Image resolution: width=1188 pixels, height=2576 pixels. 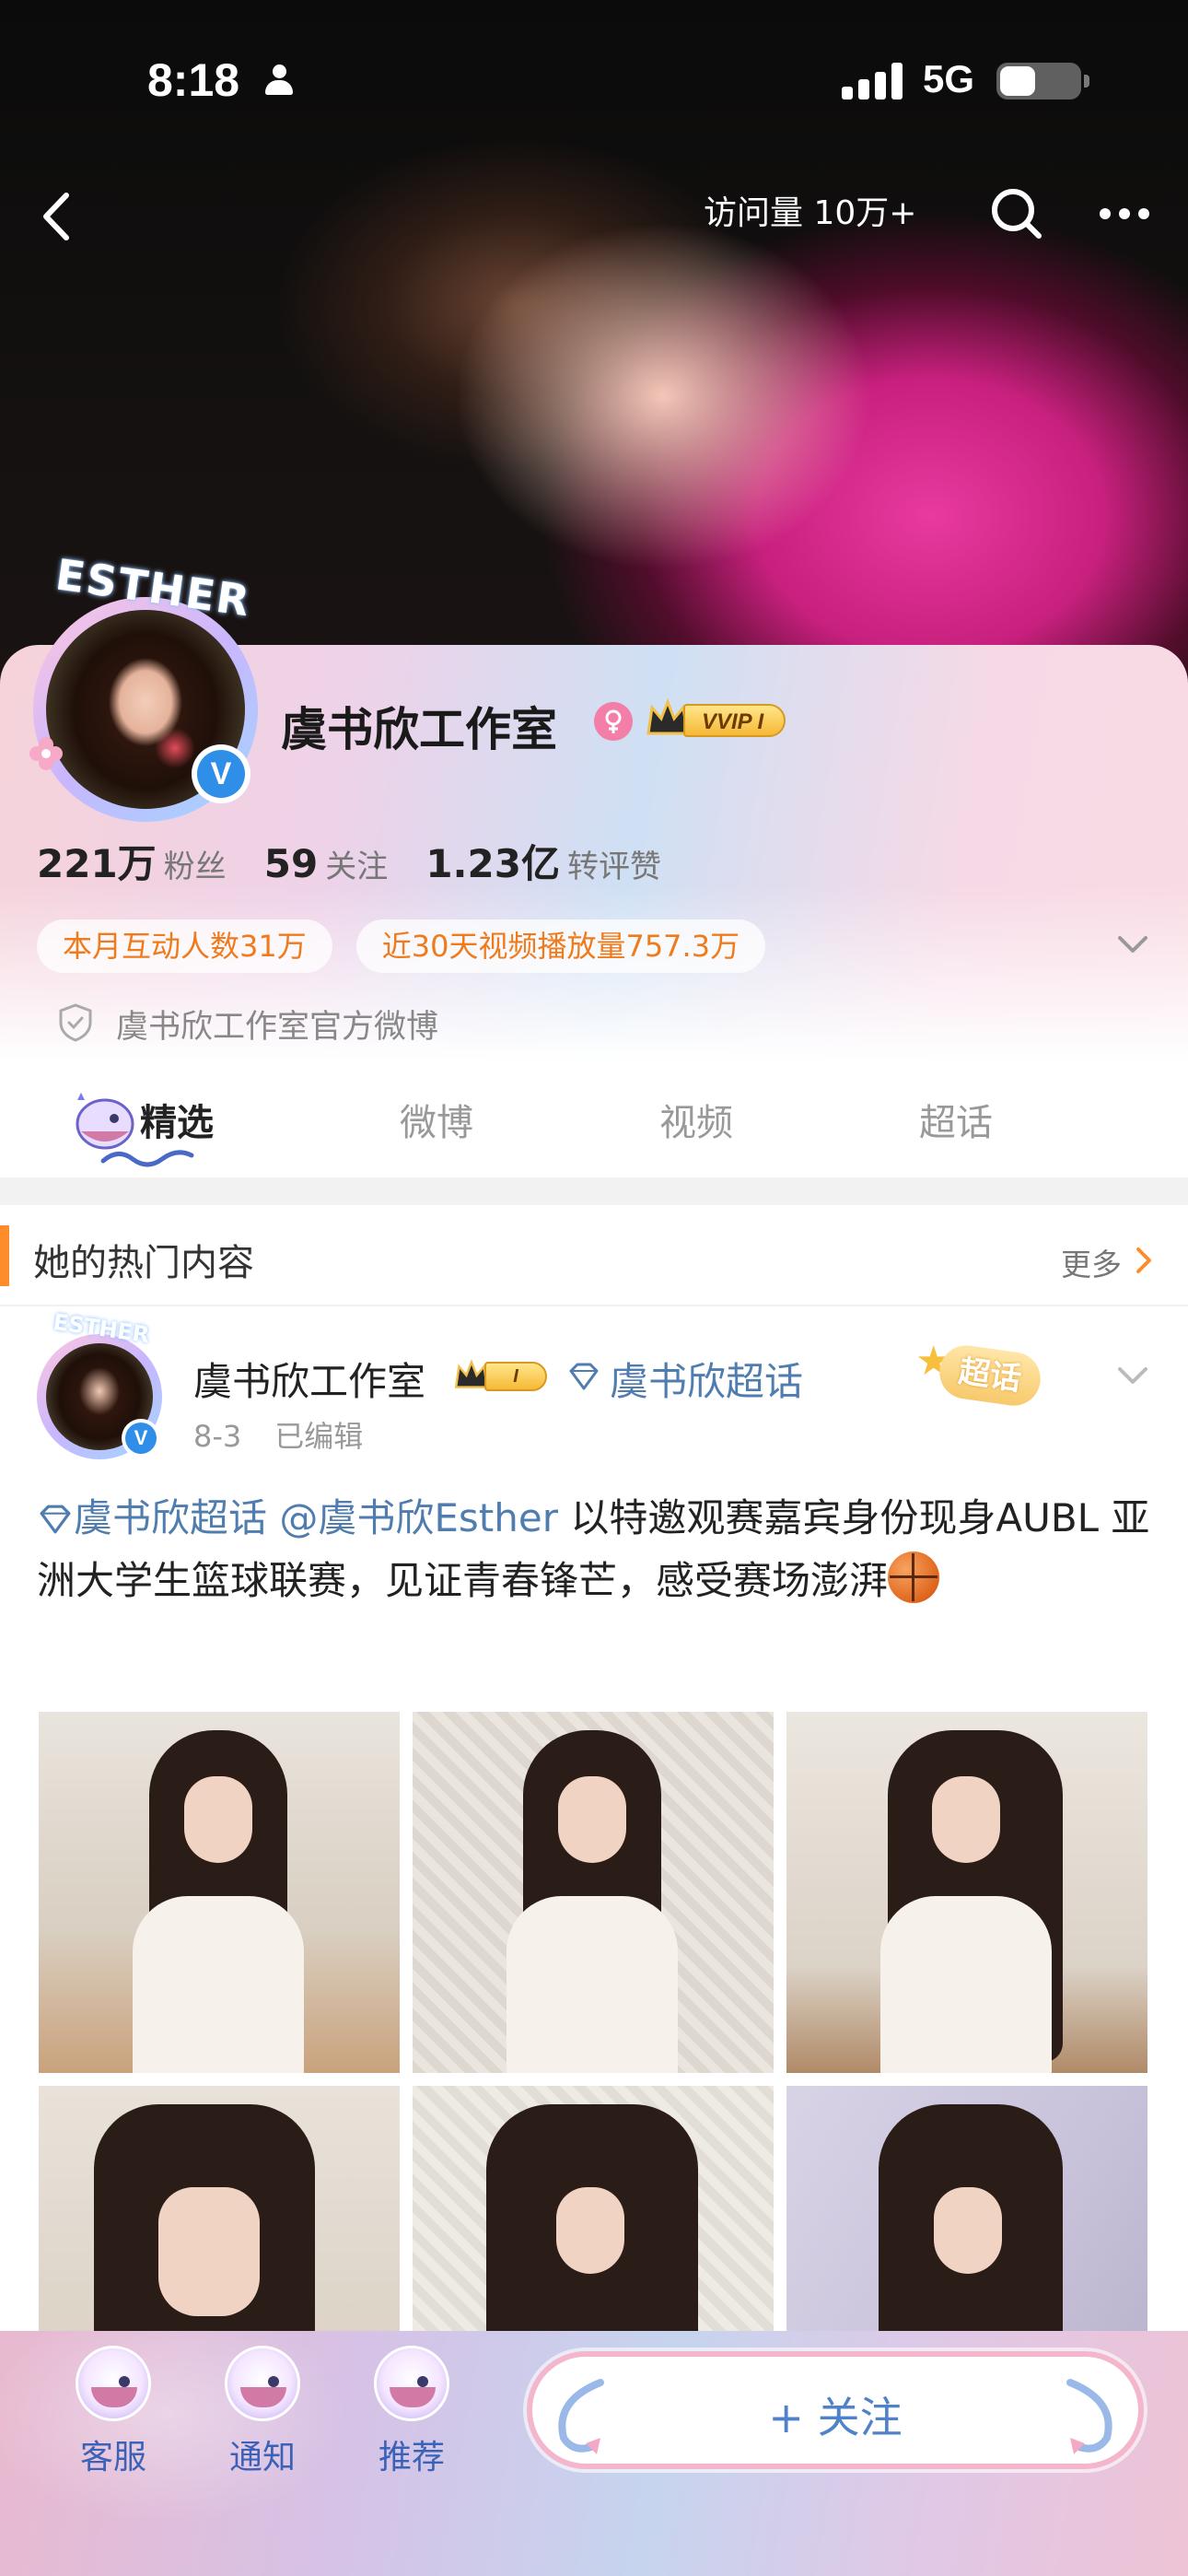 I want to click on vvip-badge: VVIP I, so click(x=719, y=720).